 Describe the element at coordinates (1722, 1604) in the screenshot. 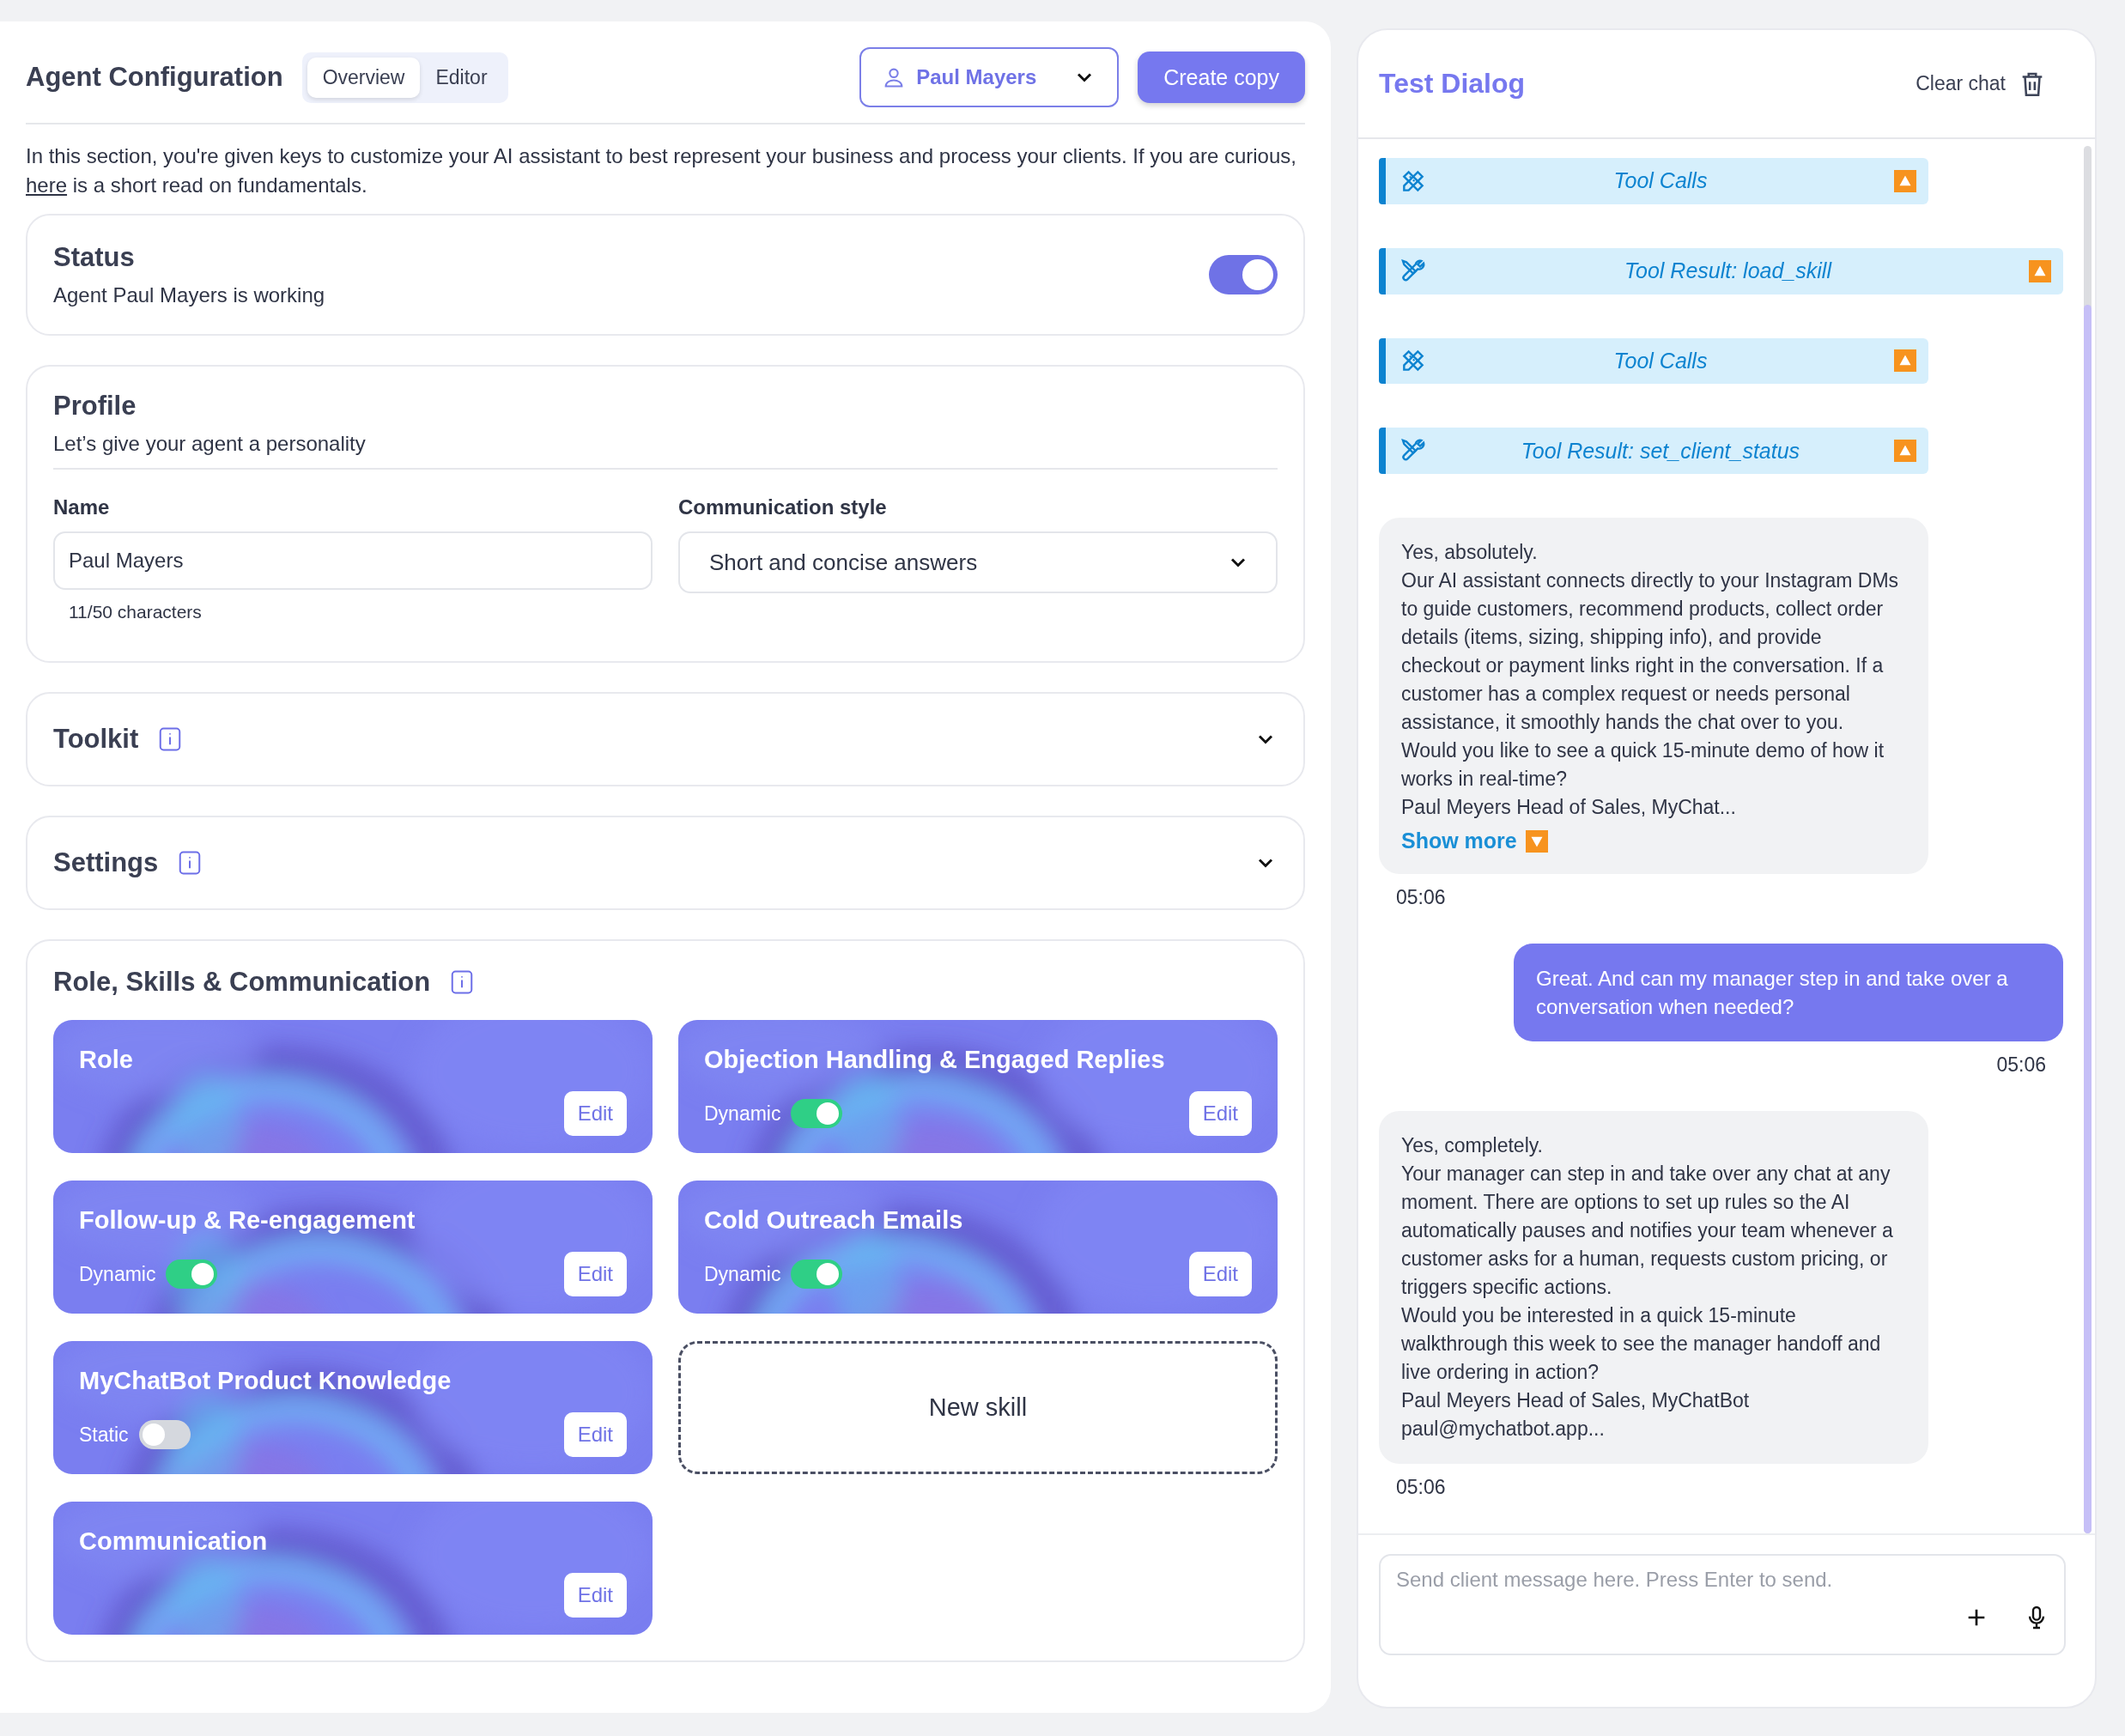

I see `message-composer: Send client message here. Press Enter to send.` at that location.